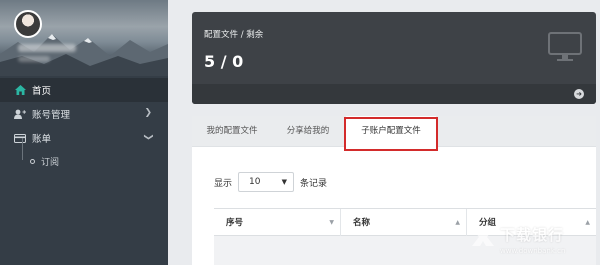 The image size is (600, 265). What do you see at coordinates (42, 139) in the screenshot?
I see `sidebar-item-label: 账单` at bounding box center [42, 139].